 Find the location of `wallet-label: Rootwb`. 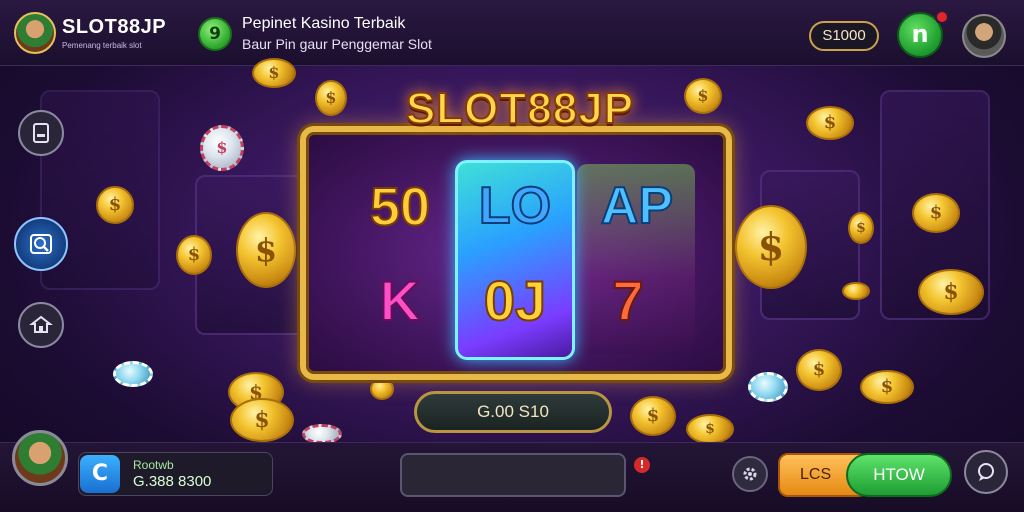

wallet-label: Rootwb is located at coordinates (153, 465).